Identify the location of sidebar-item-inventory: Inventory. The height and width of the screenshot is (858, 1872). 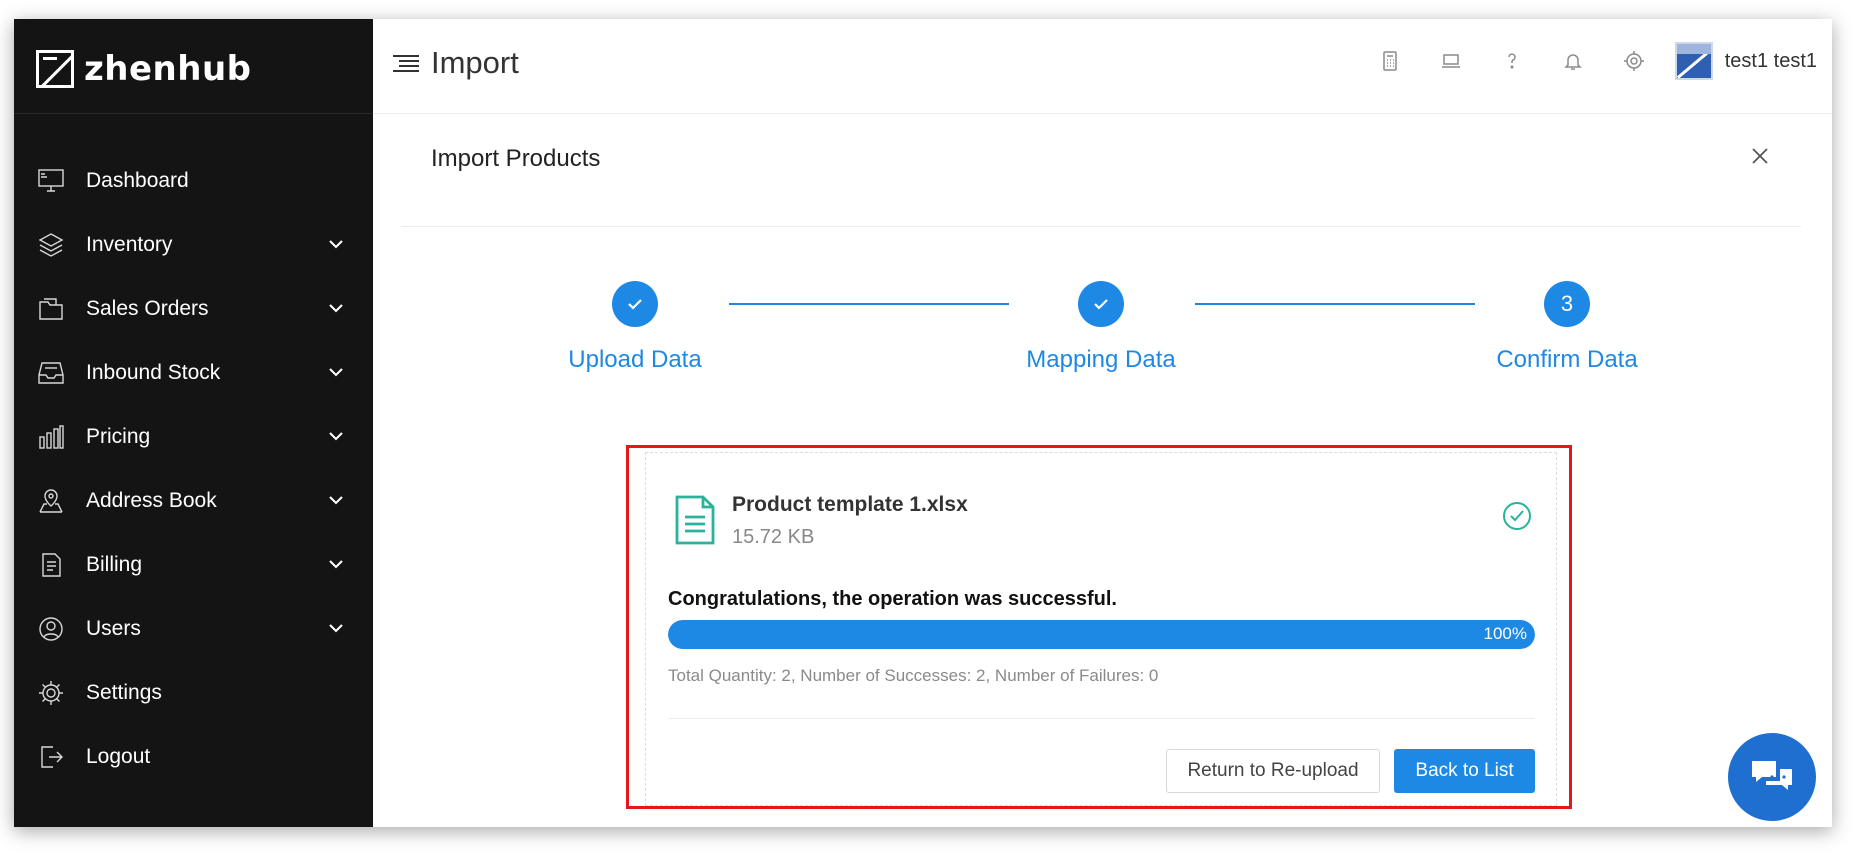
(193, 245).